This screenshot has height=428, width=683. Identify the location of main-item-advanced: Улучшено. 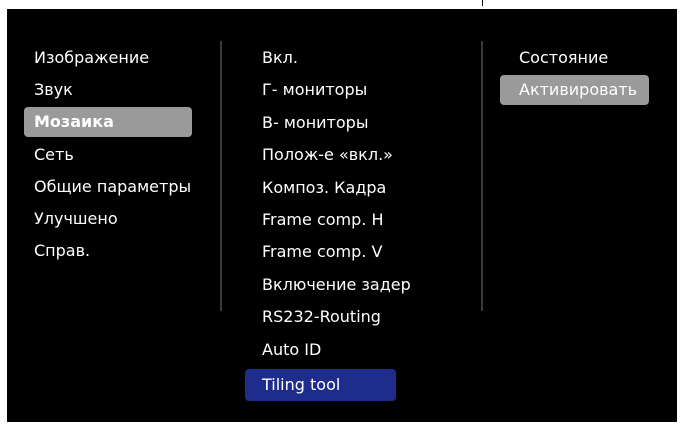
(76, 219).